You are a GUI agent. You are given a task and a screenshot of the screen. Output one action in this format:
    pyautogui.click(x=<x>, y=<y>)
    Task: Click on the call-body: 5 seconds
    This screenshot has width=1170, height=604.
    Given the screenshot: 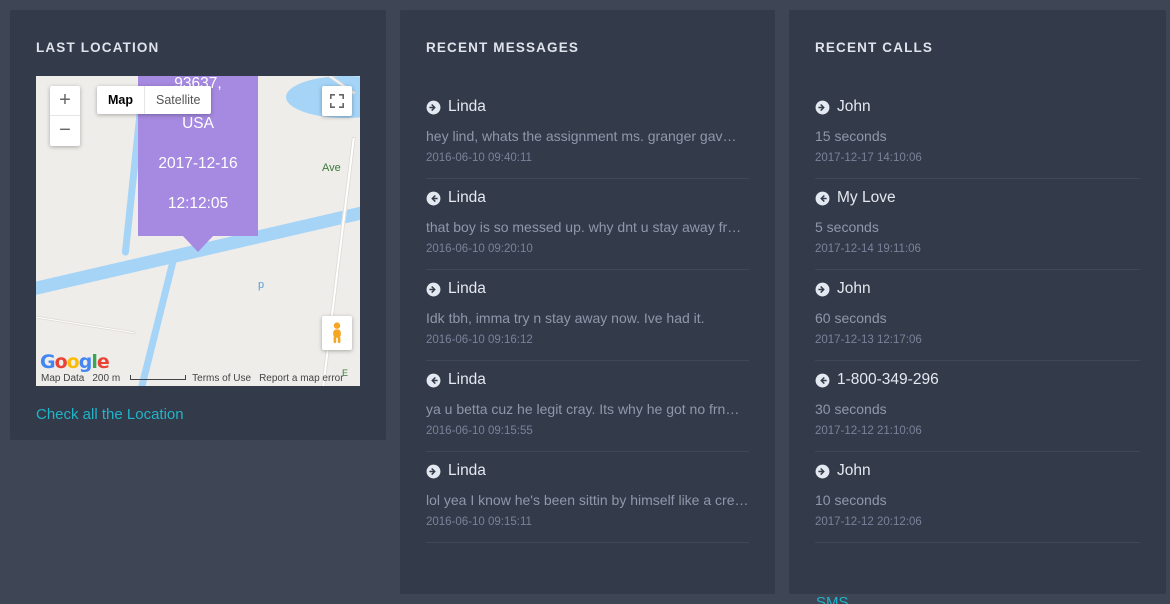 What is the action you would take?
    pyautogui.click(x=847, y=227)
    